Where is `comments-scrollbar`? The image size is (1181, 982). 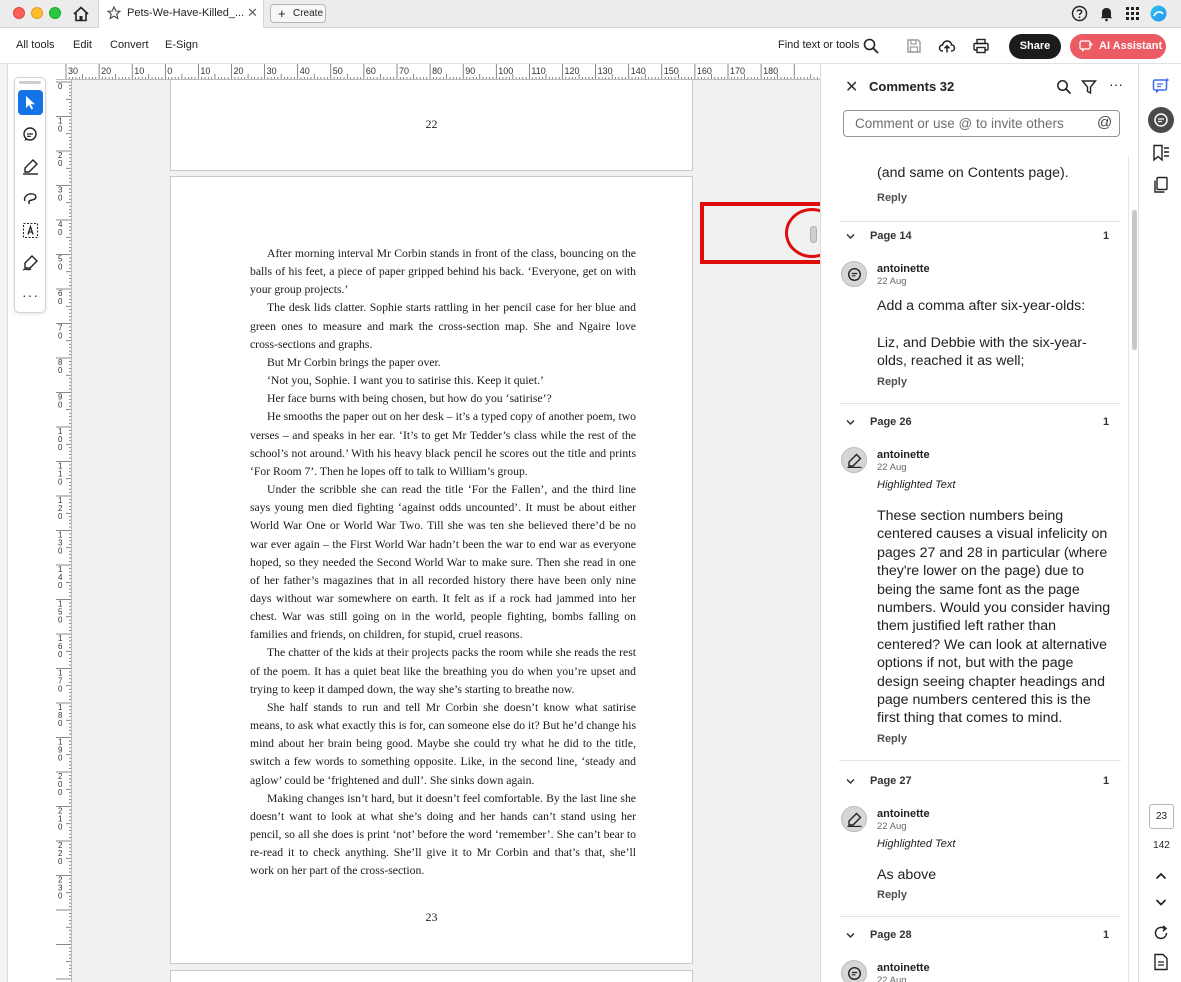 comments-scrollbar is located at coordinates (1134, 280).